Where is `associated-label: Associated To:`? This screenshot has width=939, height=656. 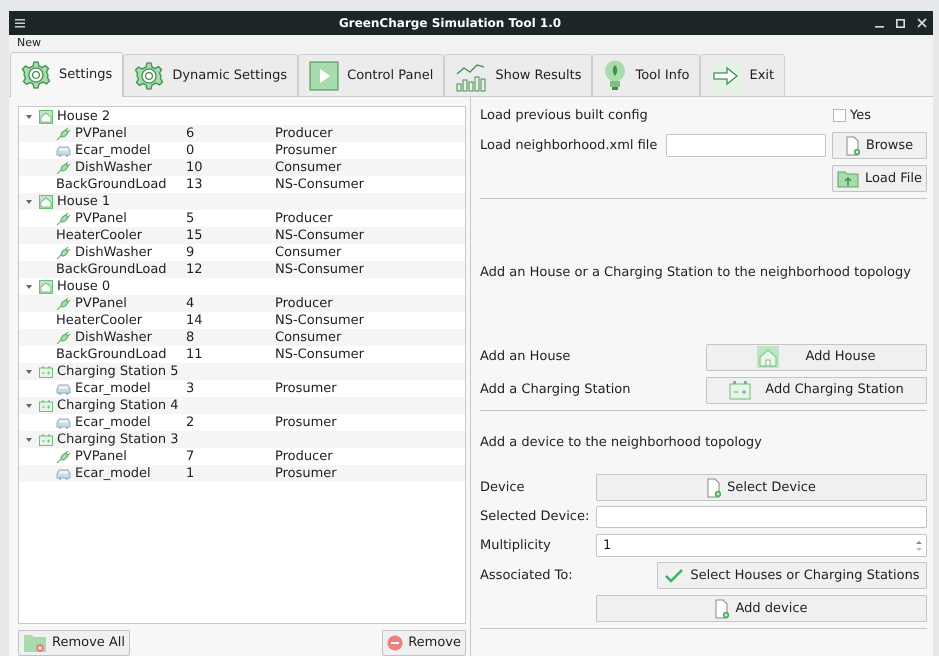 associated-label: Associated To: is located at coordinates (526, 575).